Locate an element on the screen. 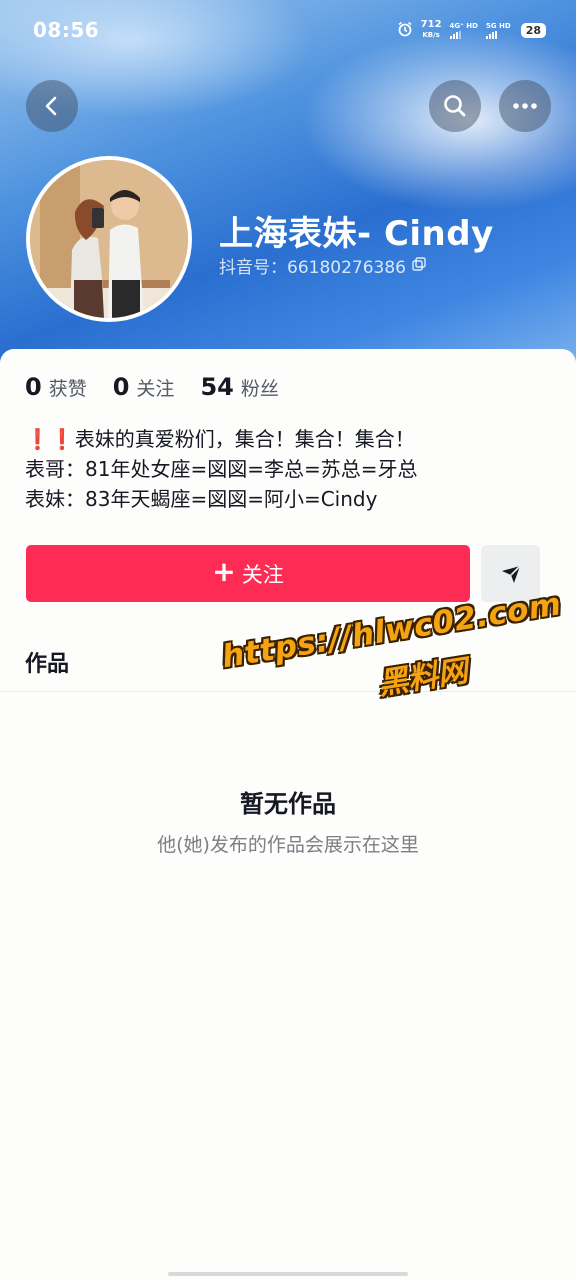 Image resolution: width=576 pixels, height=1280 pixels. network-speed-value: 712 is located at coordinates (431, 24).